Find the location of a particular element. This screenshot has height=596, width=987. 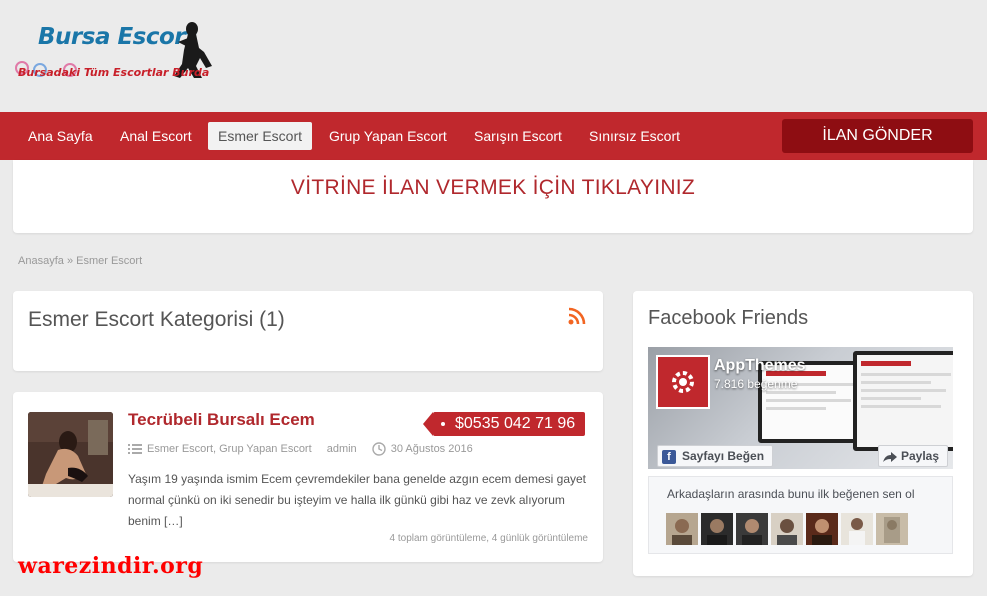

nav-item-sinirsiz-escort: Sınırsız Escort is located at coordinates (634, 136).